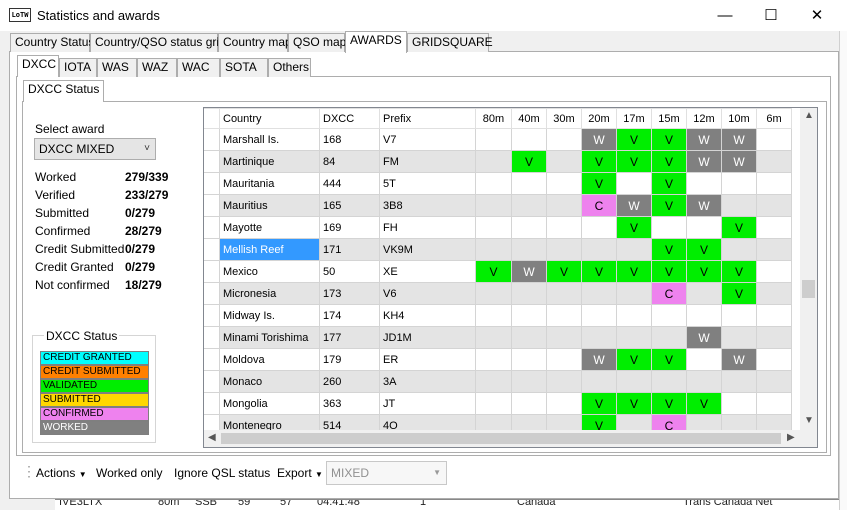 The width and height of the screenshot is (847, 510). I want to click on cell-prefix: 5T, so click(427, 183).